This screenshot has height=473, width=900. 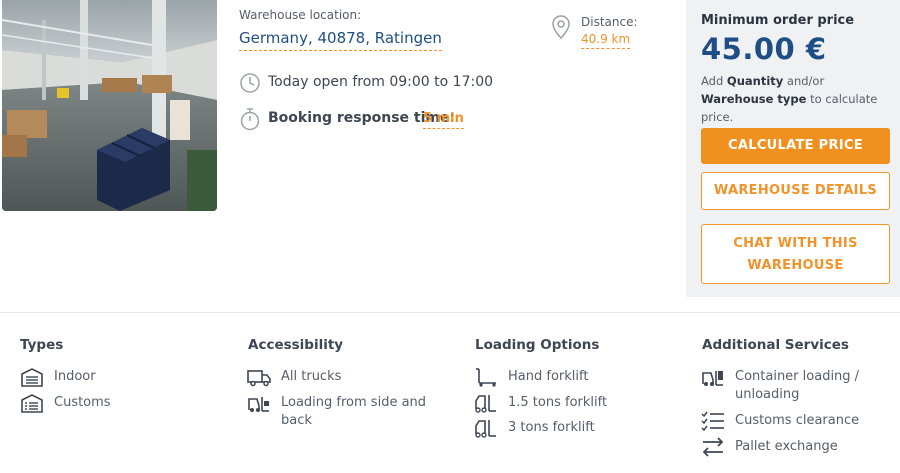 I want to click on booking-response-value: 5 min, so click(x=443, y=119).